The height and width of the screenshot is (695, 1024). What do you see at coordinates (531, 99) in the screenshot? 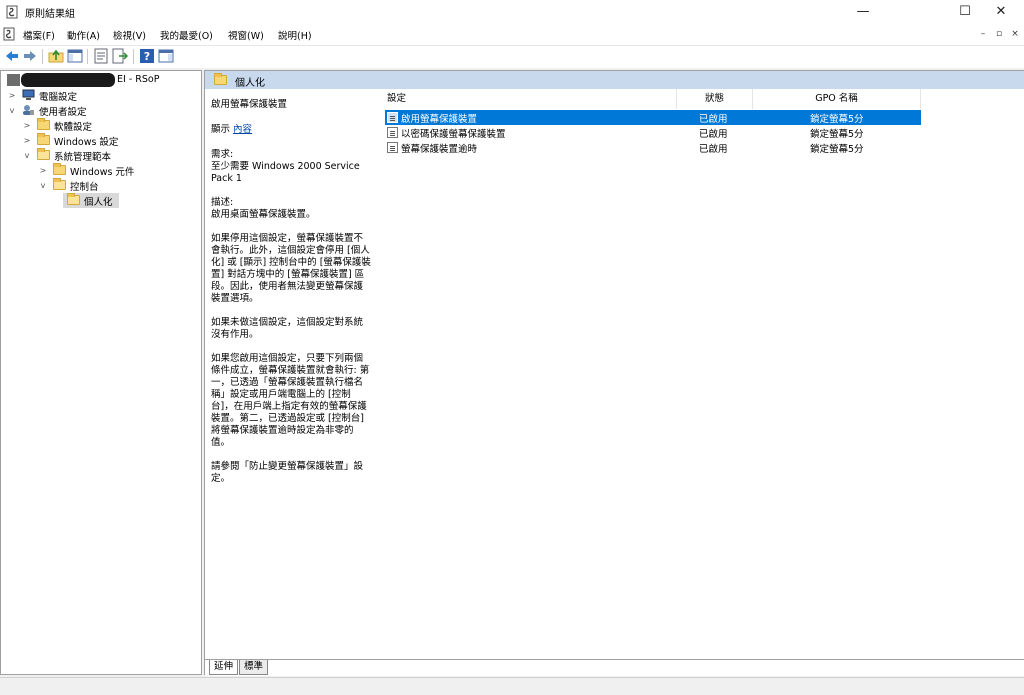
I see `column-header-setting: 設定` at bounding box center [531, 99].